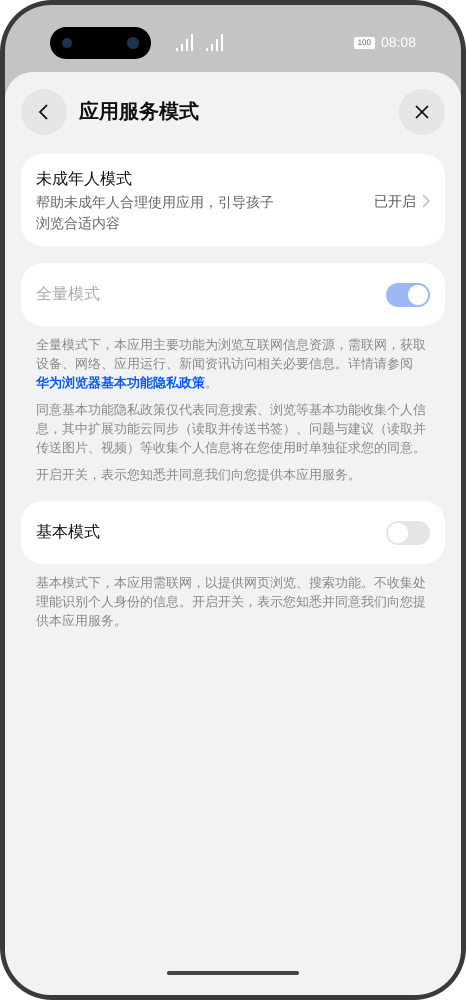  I want to click on setting-label: 全量模式, so click(68, 294).